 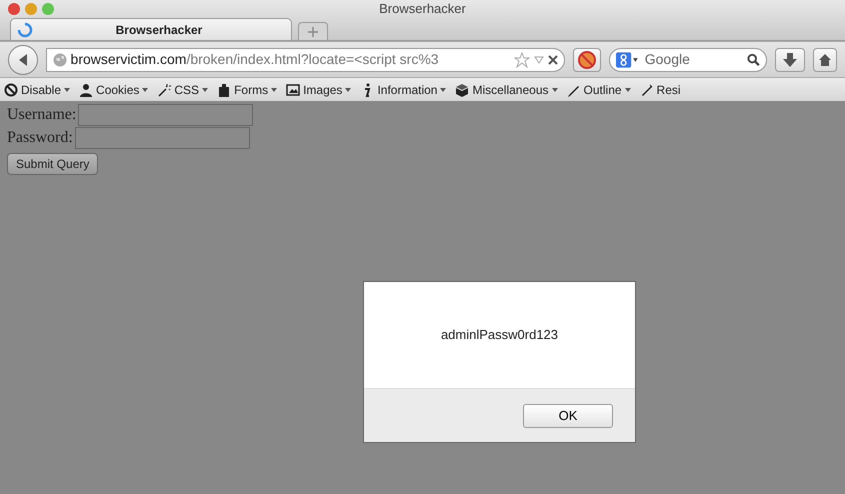 I want to click on addon-button, so click(x=587, y=60).